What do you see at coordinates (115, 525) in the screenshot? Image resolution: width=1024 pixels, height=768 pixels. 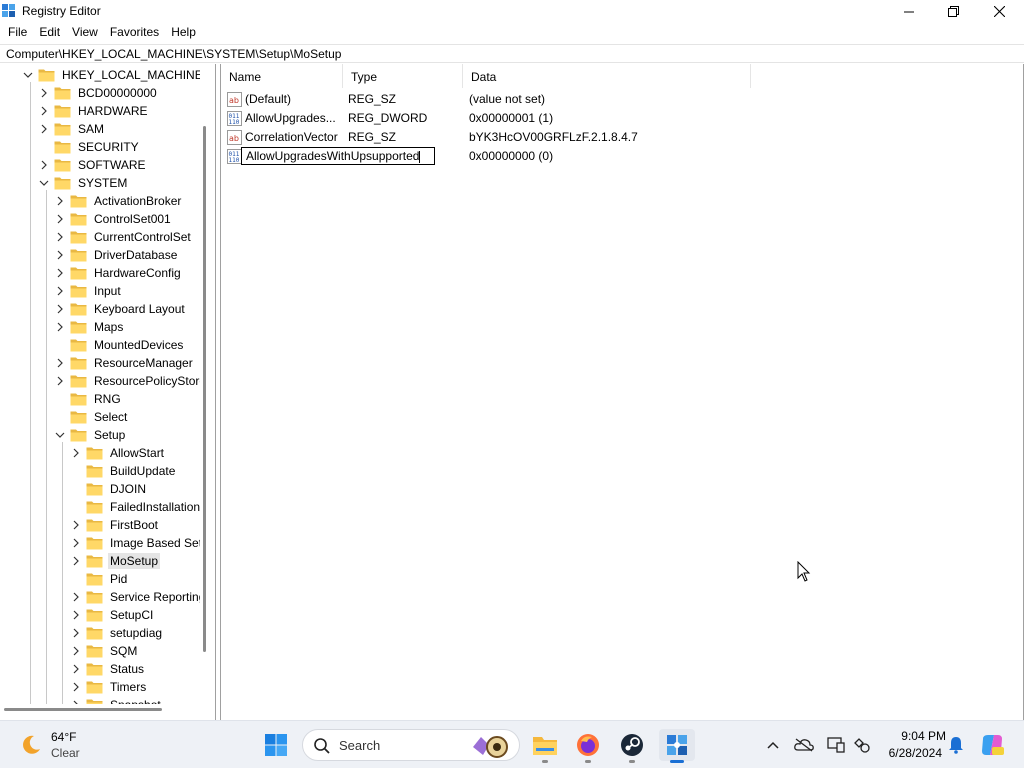 I see `tree-item: FirstBoot` at bounding box center [115, 525].